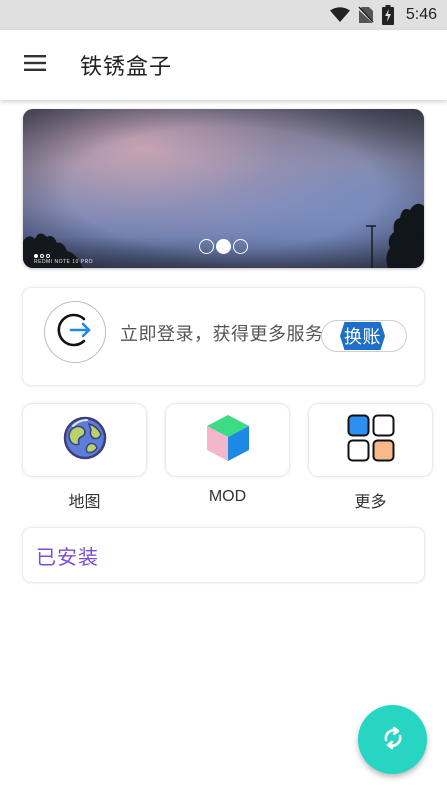 Image resolution: width=447 pixels, height=794 pixels. I want to click on app-title: 铁锈盒子, so click(126, 67).